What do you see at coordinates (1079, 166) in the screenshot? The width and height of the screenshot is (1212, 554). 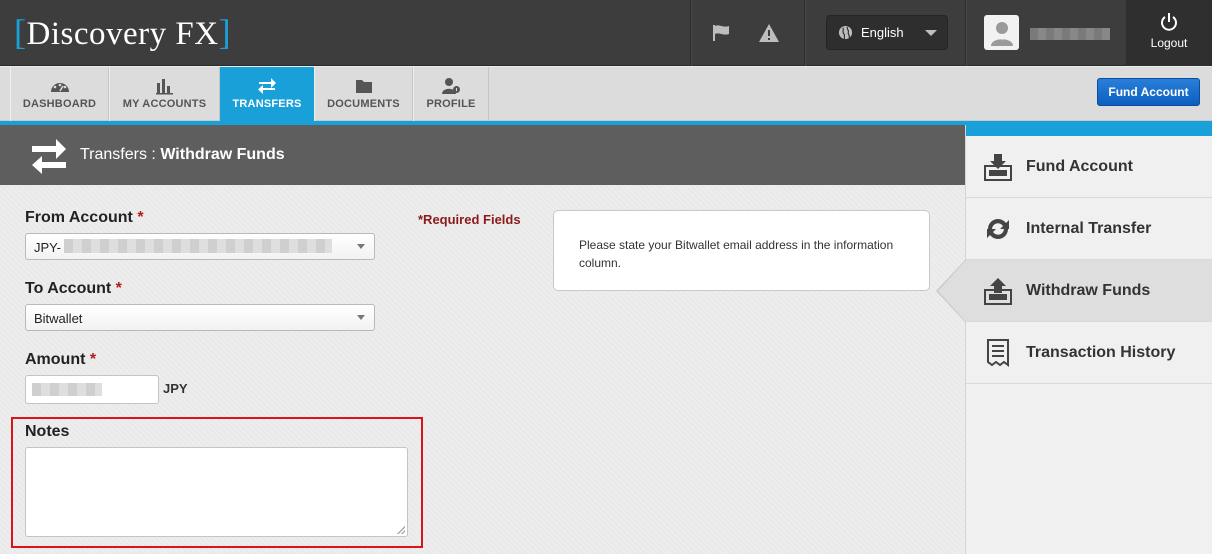 I see `side-item-label: Fund Account` at bounding box center [1079, 166].